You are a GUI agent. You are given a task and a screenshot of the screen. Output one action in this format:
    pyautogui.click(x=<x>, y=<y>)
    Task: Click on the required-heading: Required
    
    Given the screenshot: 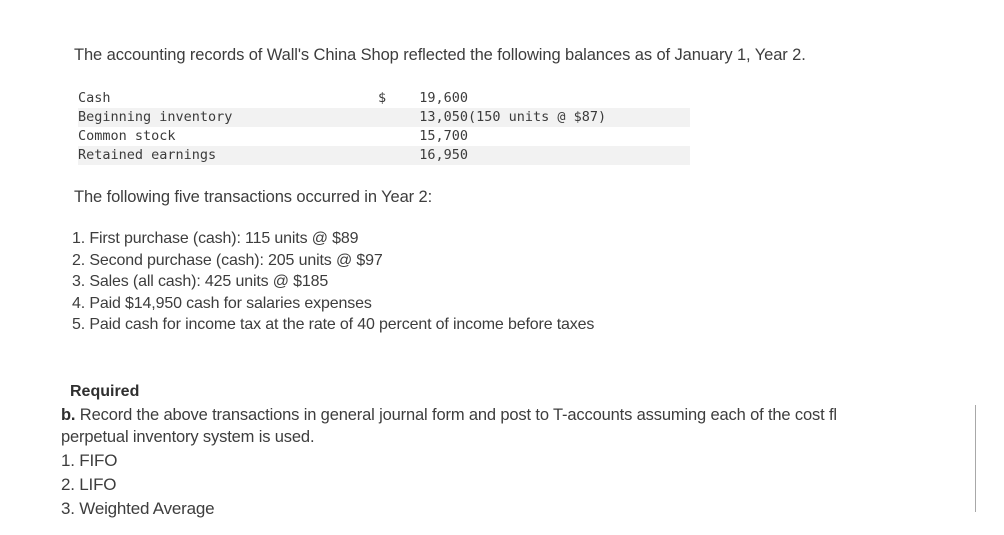 What is the action you would take?
    pyautogui.click(x=105, y=391)
    